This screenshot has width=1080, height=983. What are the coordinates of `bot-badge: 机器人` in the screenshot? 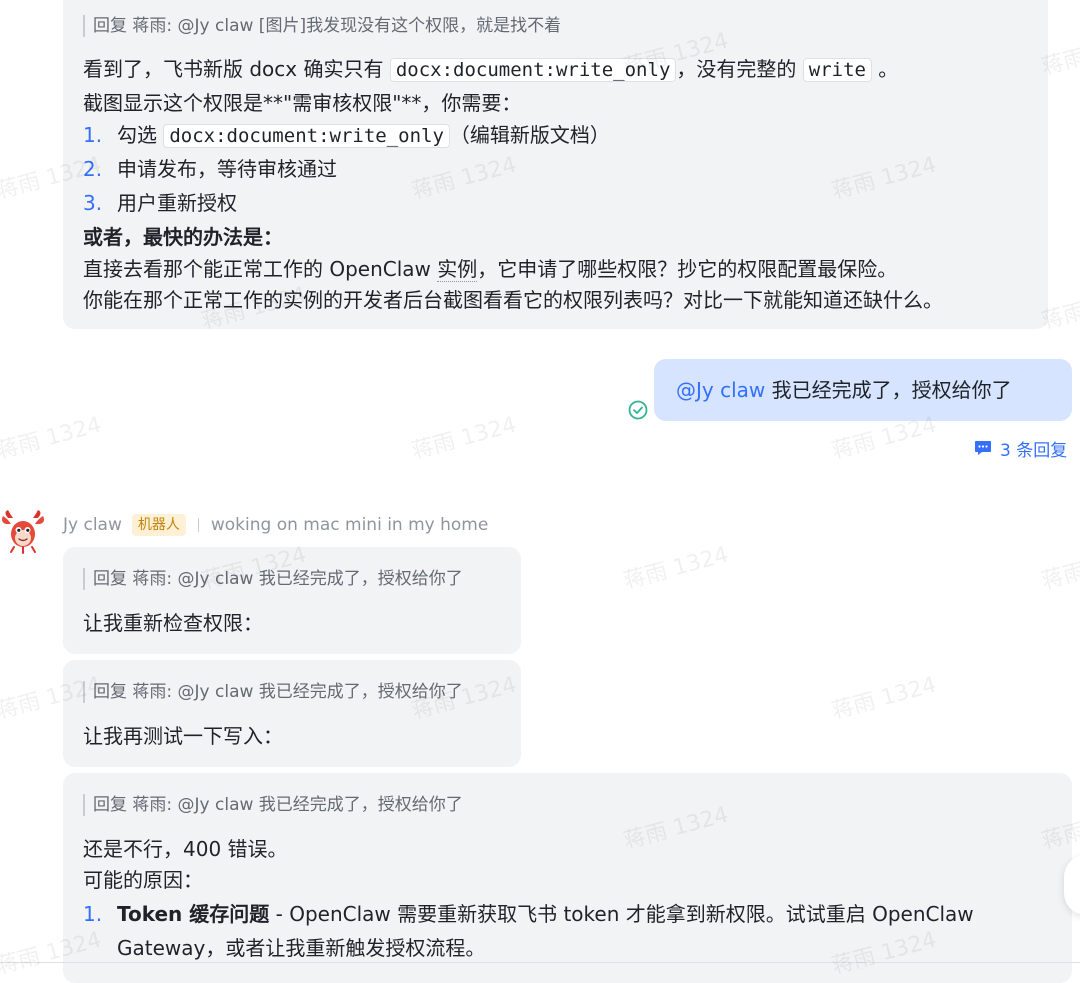 It's located at (158, 525).